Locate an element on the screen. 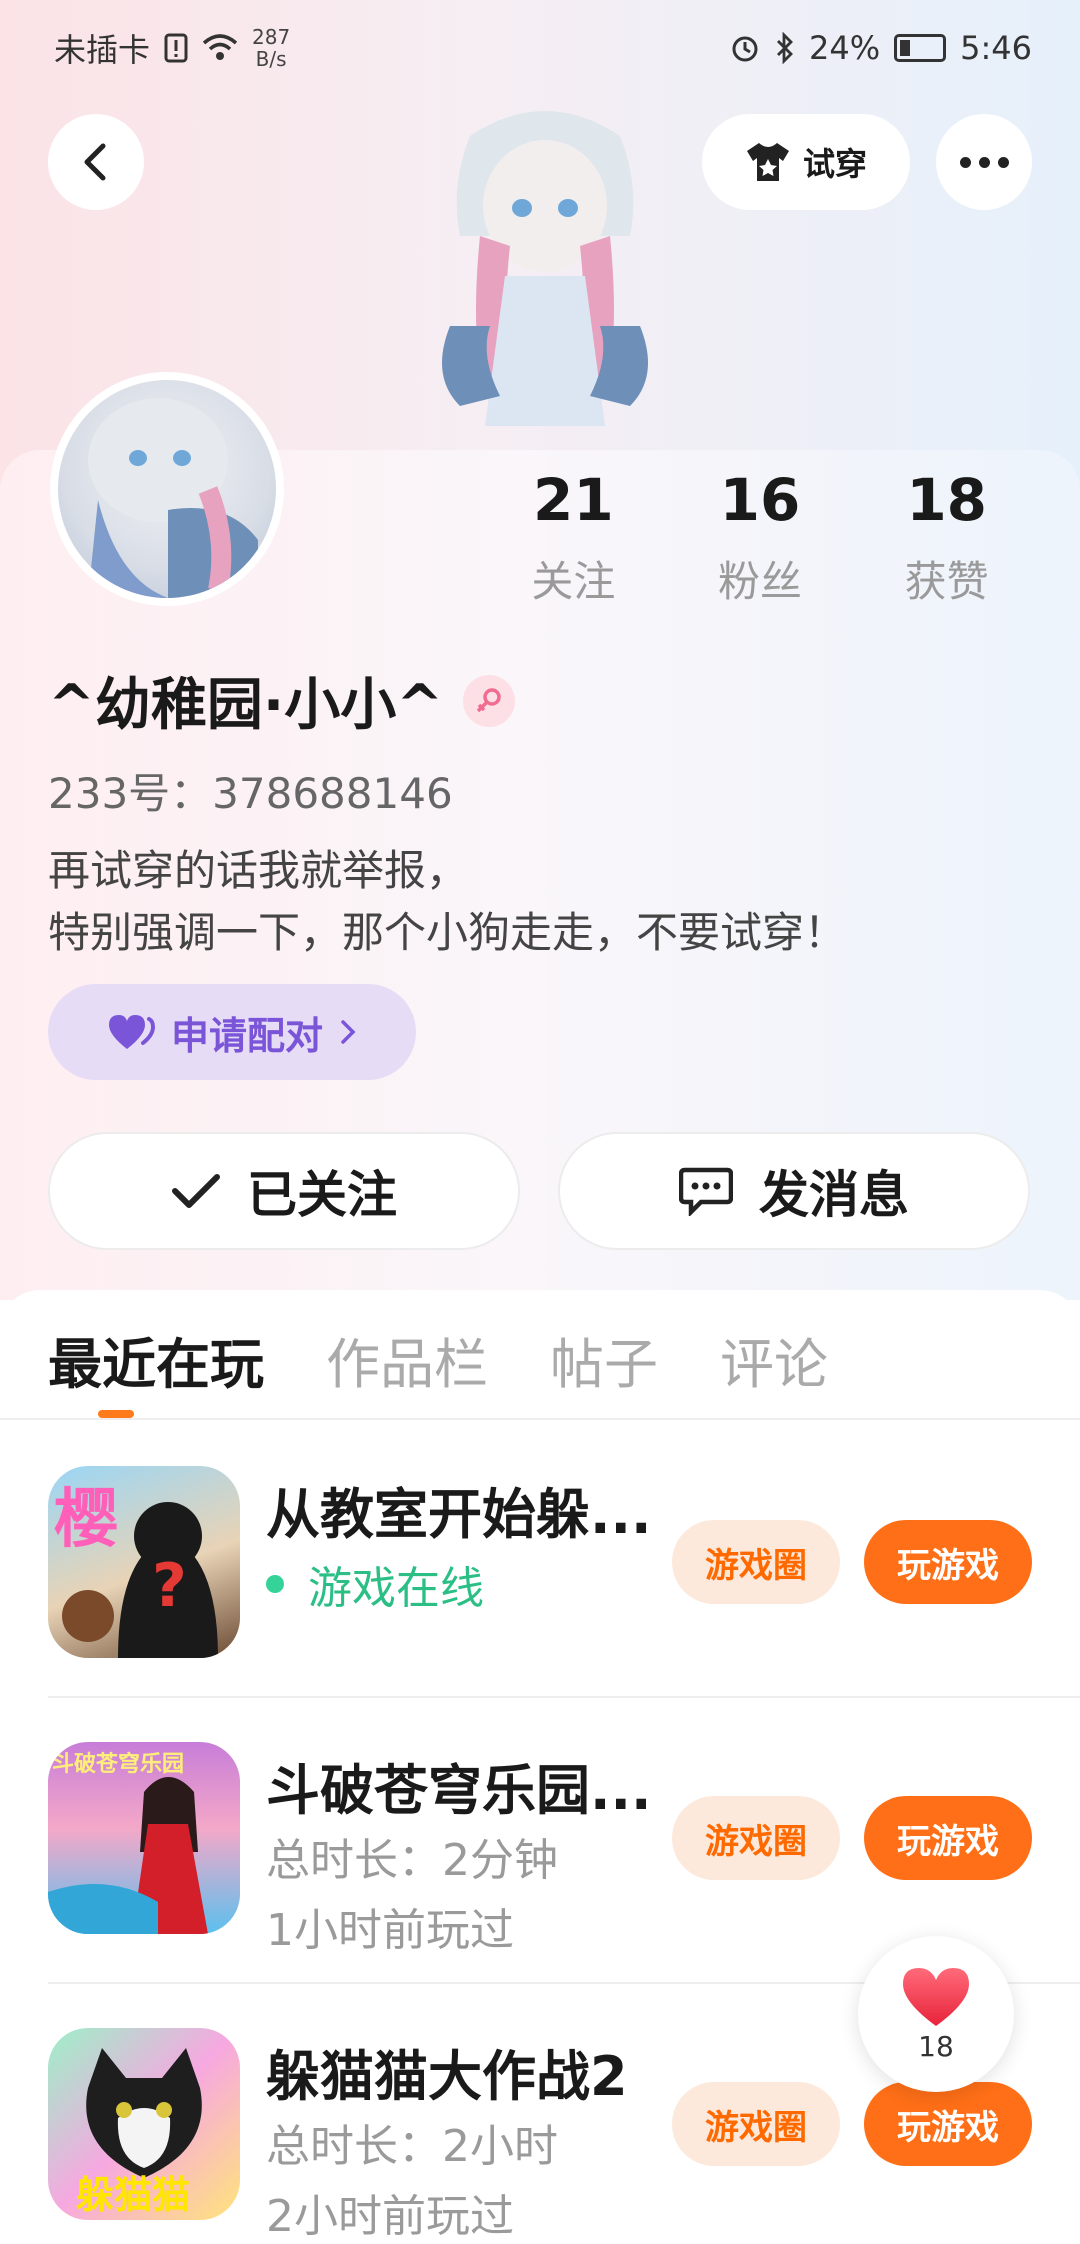 Image resolution: width=1080 pixels, height=2244 pixels. like-floating-button: 18 is located at coordinates (936, 2014).